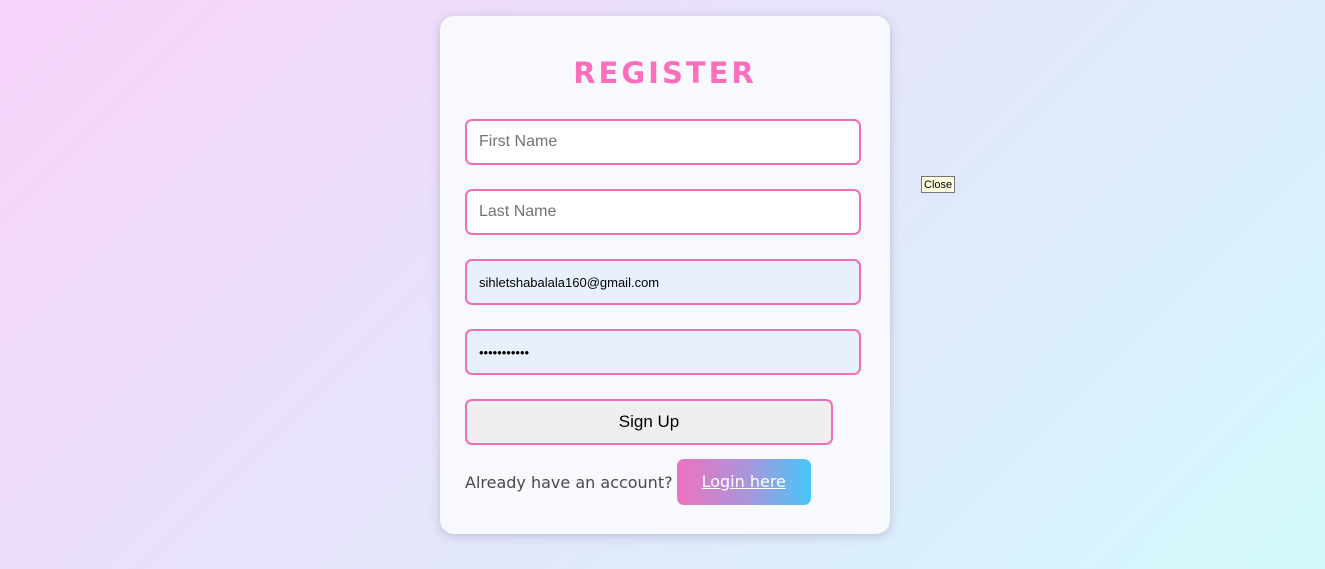 Image resolution: width=1325 pixels, height=569 pixels. I want to click on login-here-link: Login here, so click(743, 482).